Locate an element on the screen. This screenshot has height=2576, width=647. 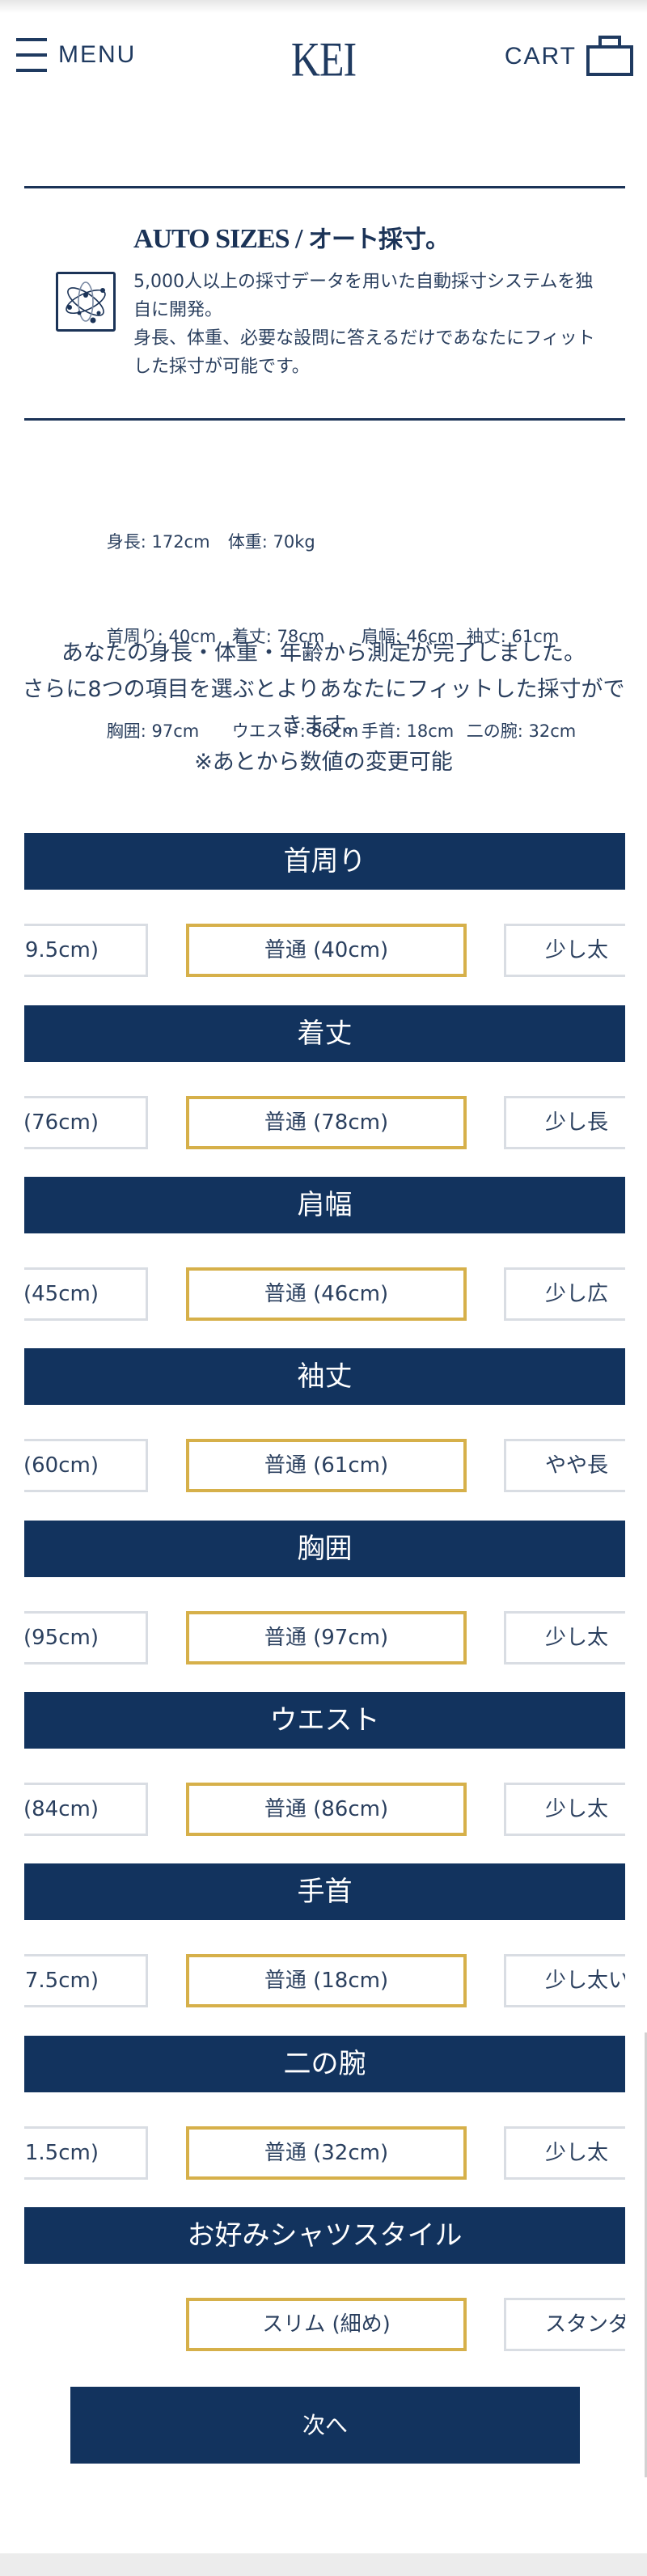
option-selected: 普通 (97cm) is located at coordinates (326, 1637).